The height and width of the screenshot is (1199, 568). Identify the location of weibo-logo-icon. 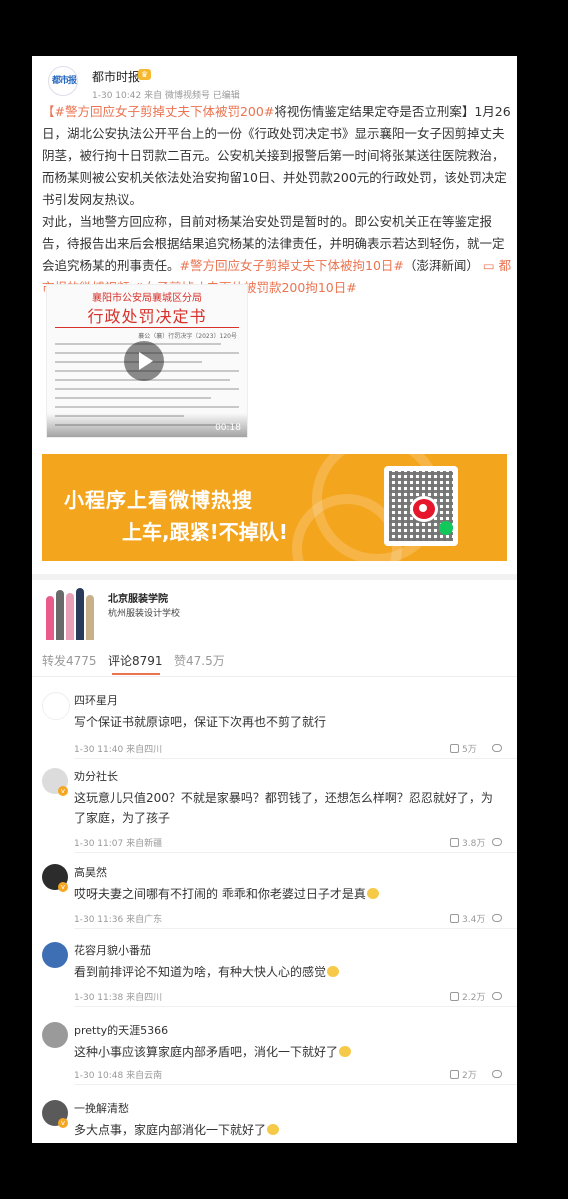
(424, 509).